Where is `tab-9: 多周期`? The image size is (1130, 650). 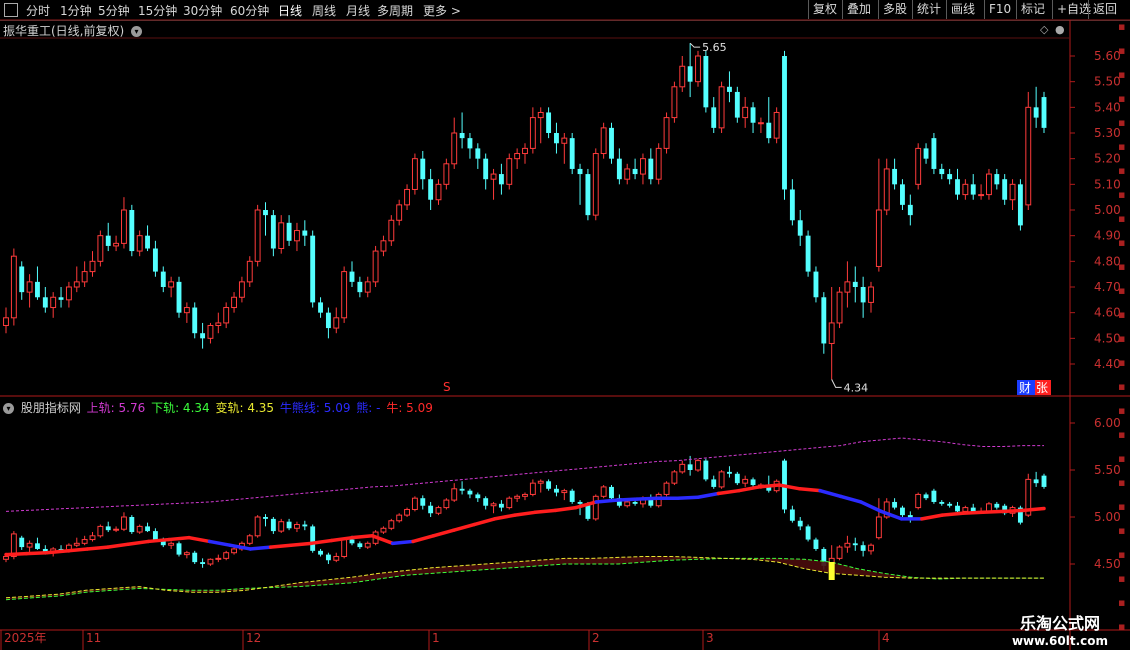 tab-9: 多周期 is located at coordinates (395, 10).